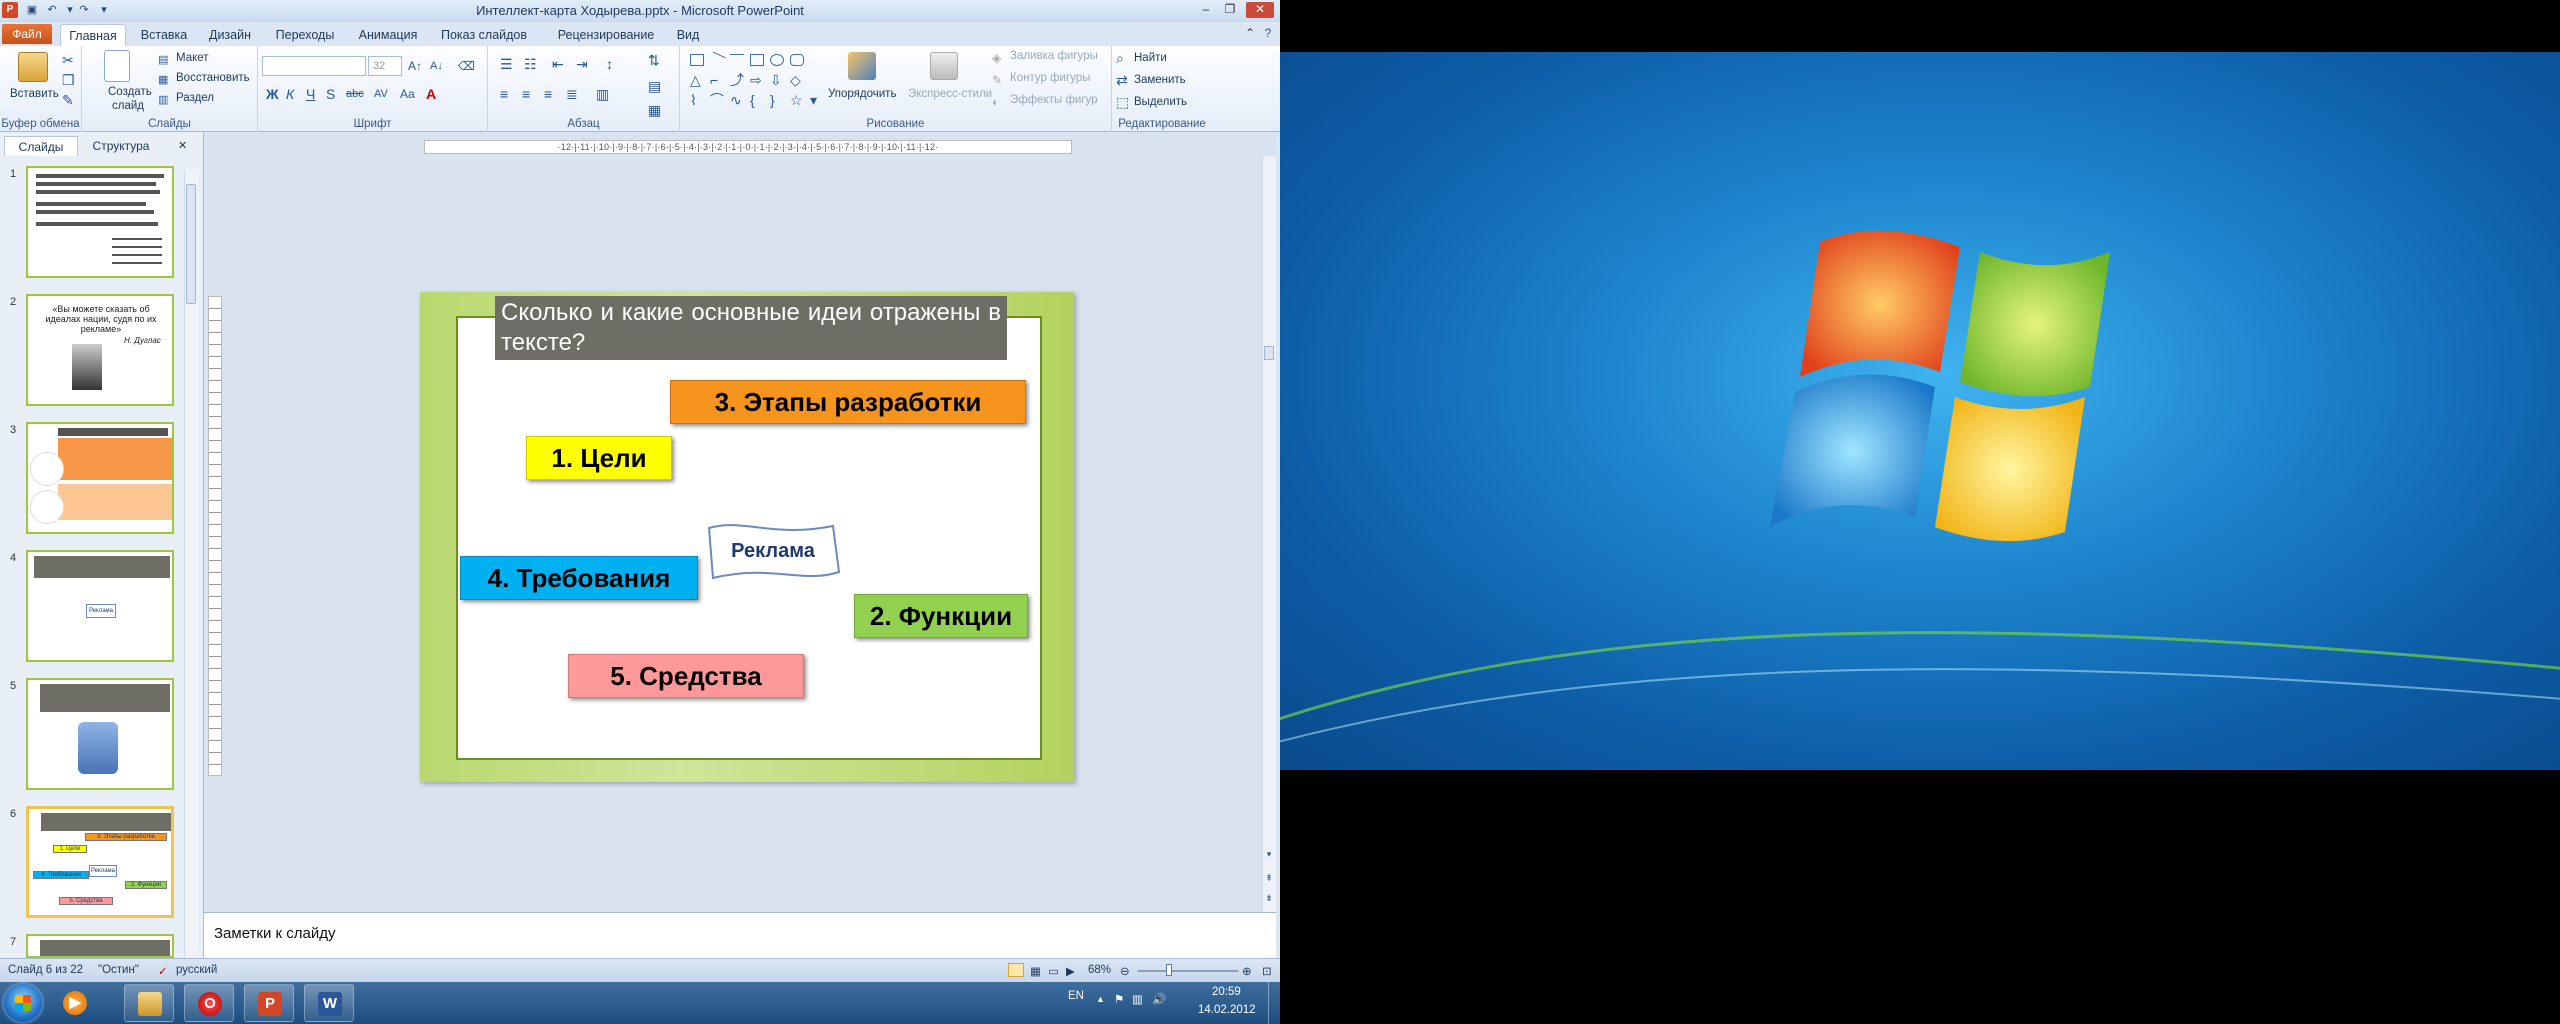 The width and height of the screenshot is (2560, 1024). What do you see at coordinates (797, 60) in the screenshot?
I see `rounded-rect-shape-icon` at bounding box center [797, 60].